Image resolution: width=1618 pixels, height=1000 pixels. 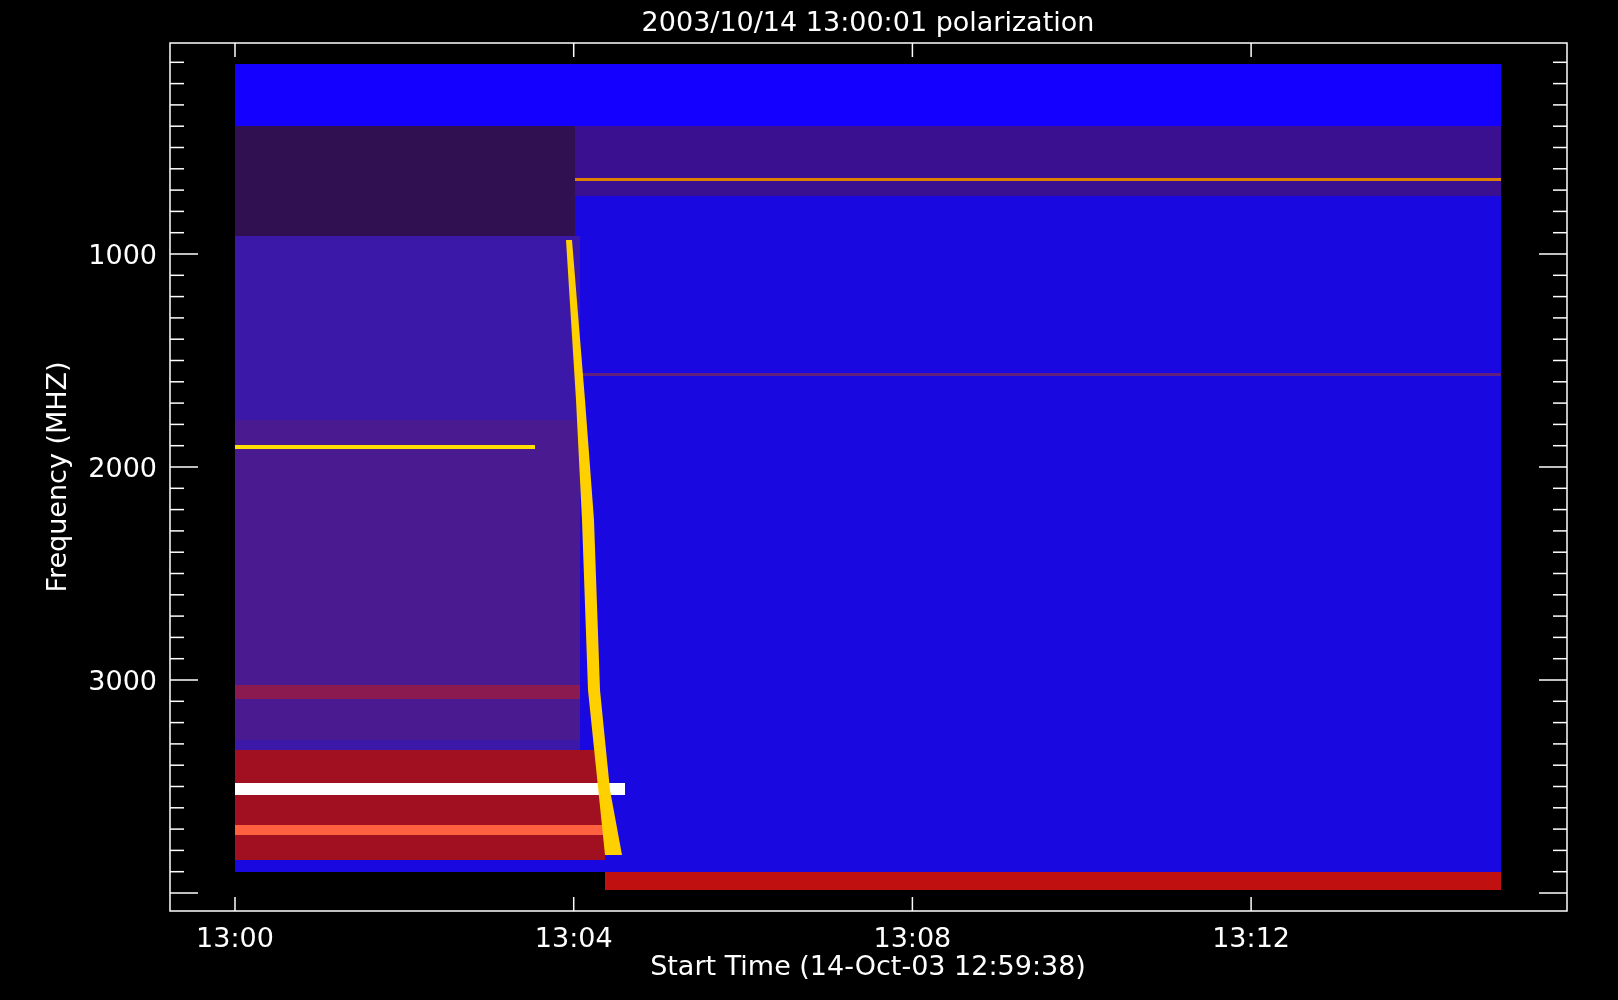 What do you see at coordinates (122, 467) in the screenshot?
I see `y-tick-label: 2000` at bounding box center [122, 467].